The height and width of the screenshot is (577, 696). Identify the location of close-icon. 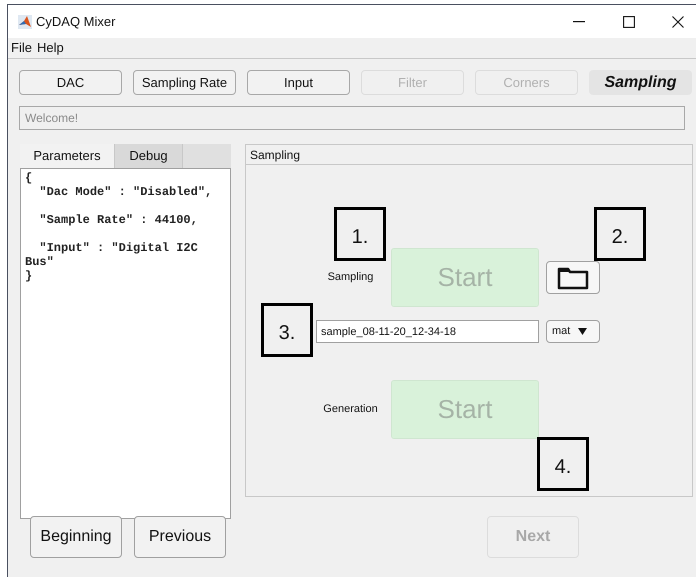
(678, 22).